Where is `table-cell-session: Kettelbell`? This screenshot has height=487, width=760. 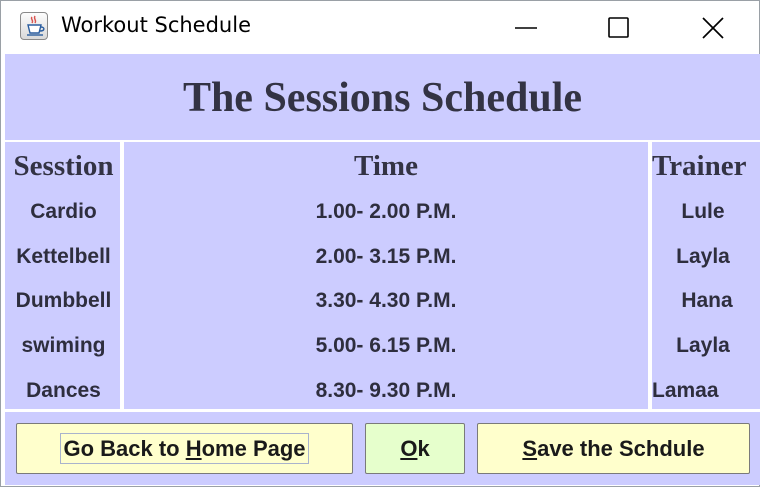
table-cell-session: Kettelbell is located at coordinates (63, 256).